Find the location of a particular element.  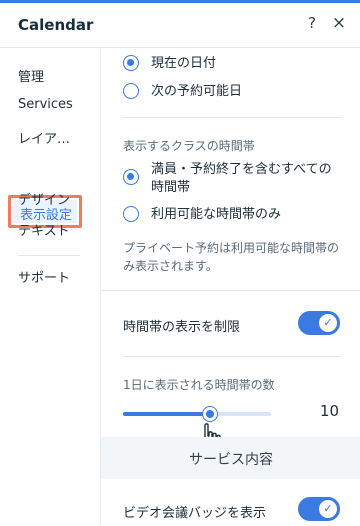

sidebar-item-manage: 管理 is located at coordinates (31, 75).